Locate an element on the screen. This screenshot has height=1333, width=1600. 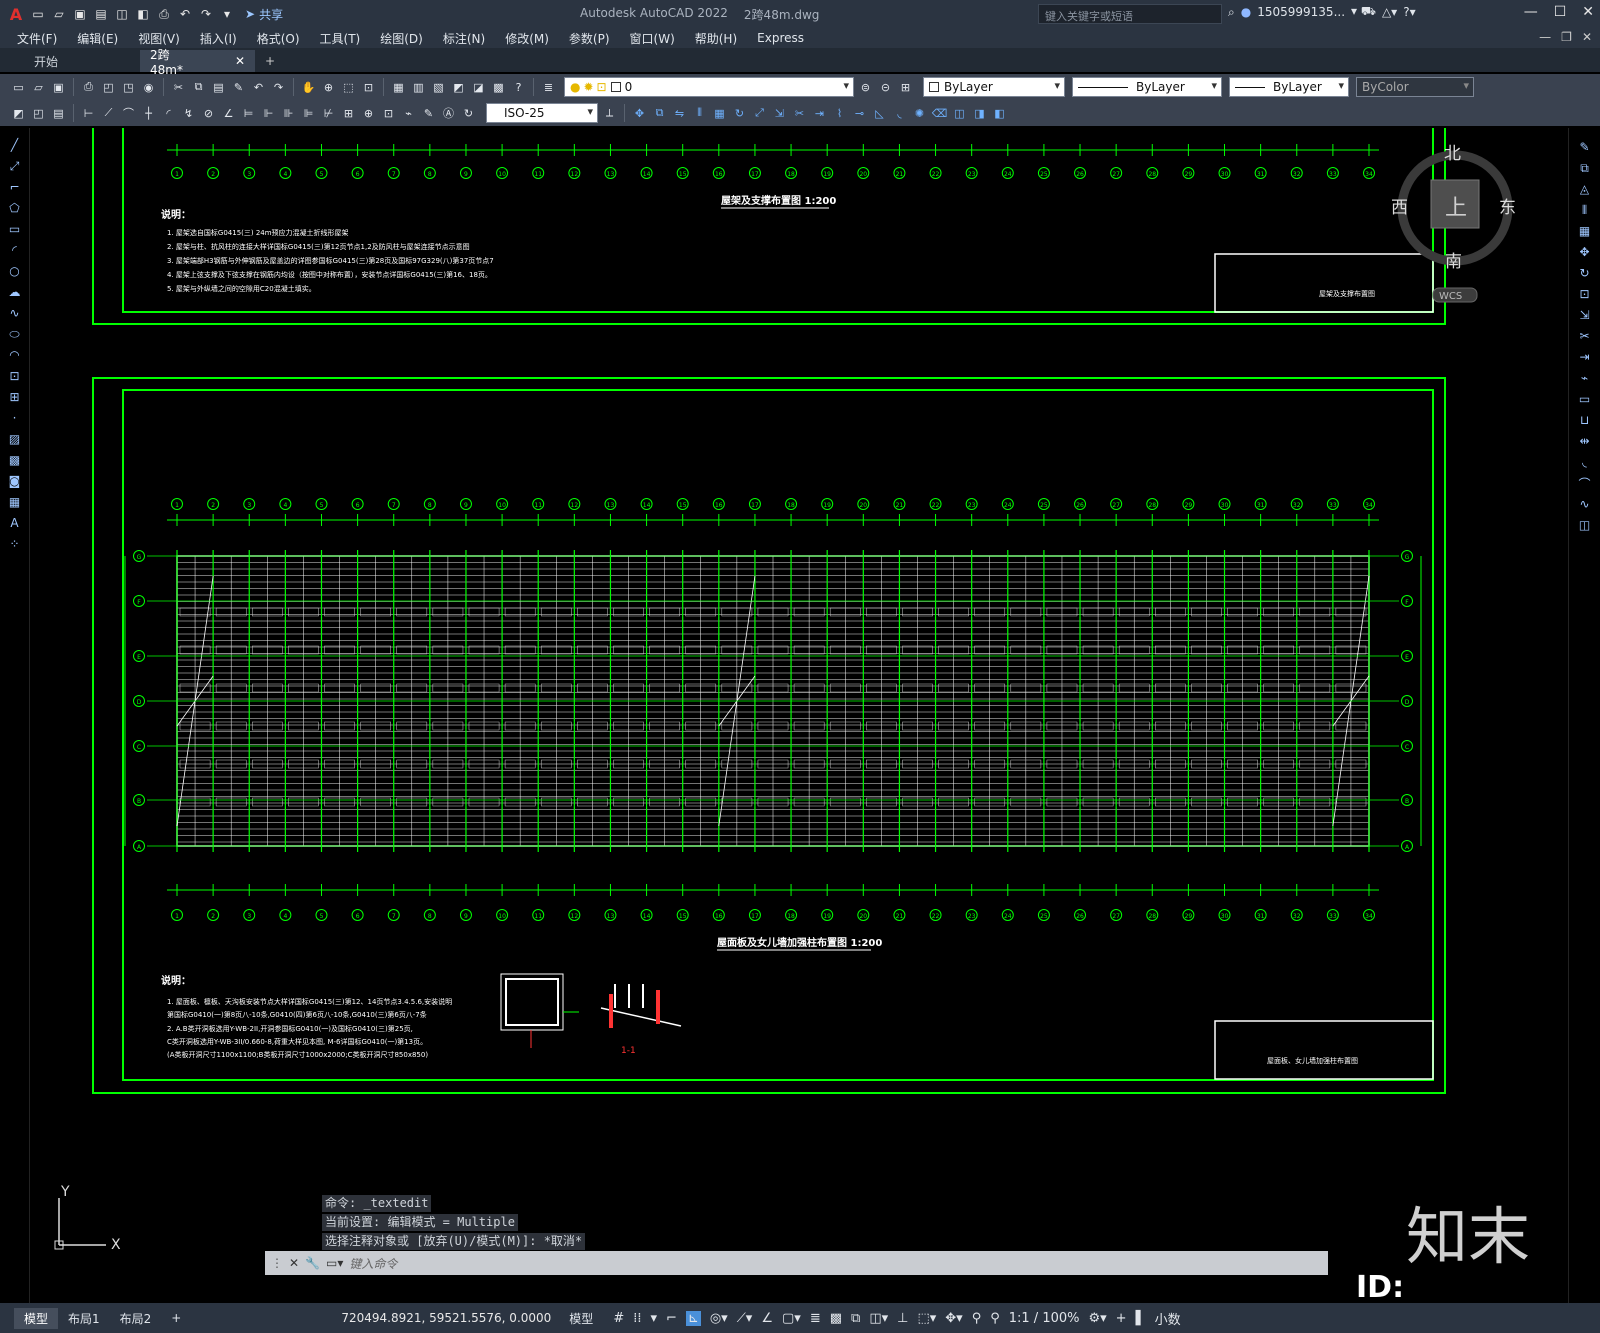
annotation-visibility-icon: ⚲ is located at coordinates (977, 1318).